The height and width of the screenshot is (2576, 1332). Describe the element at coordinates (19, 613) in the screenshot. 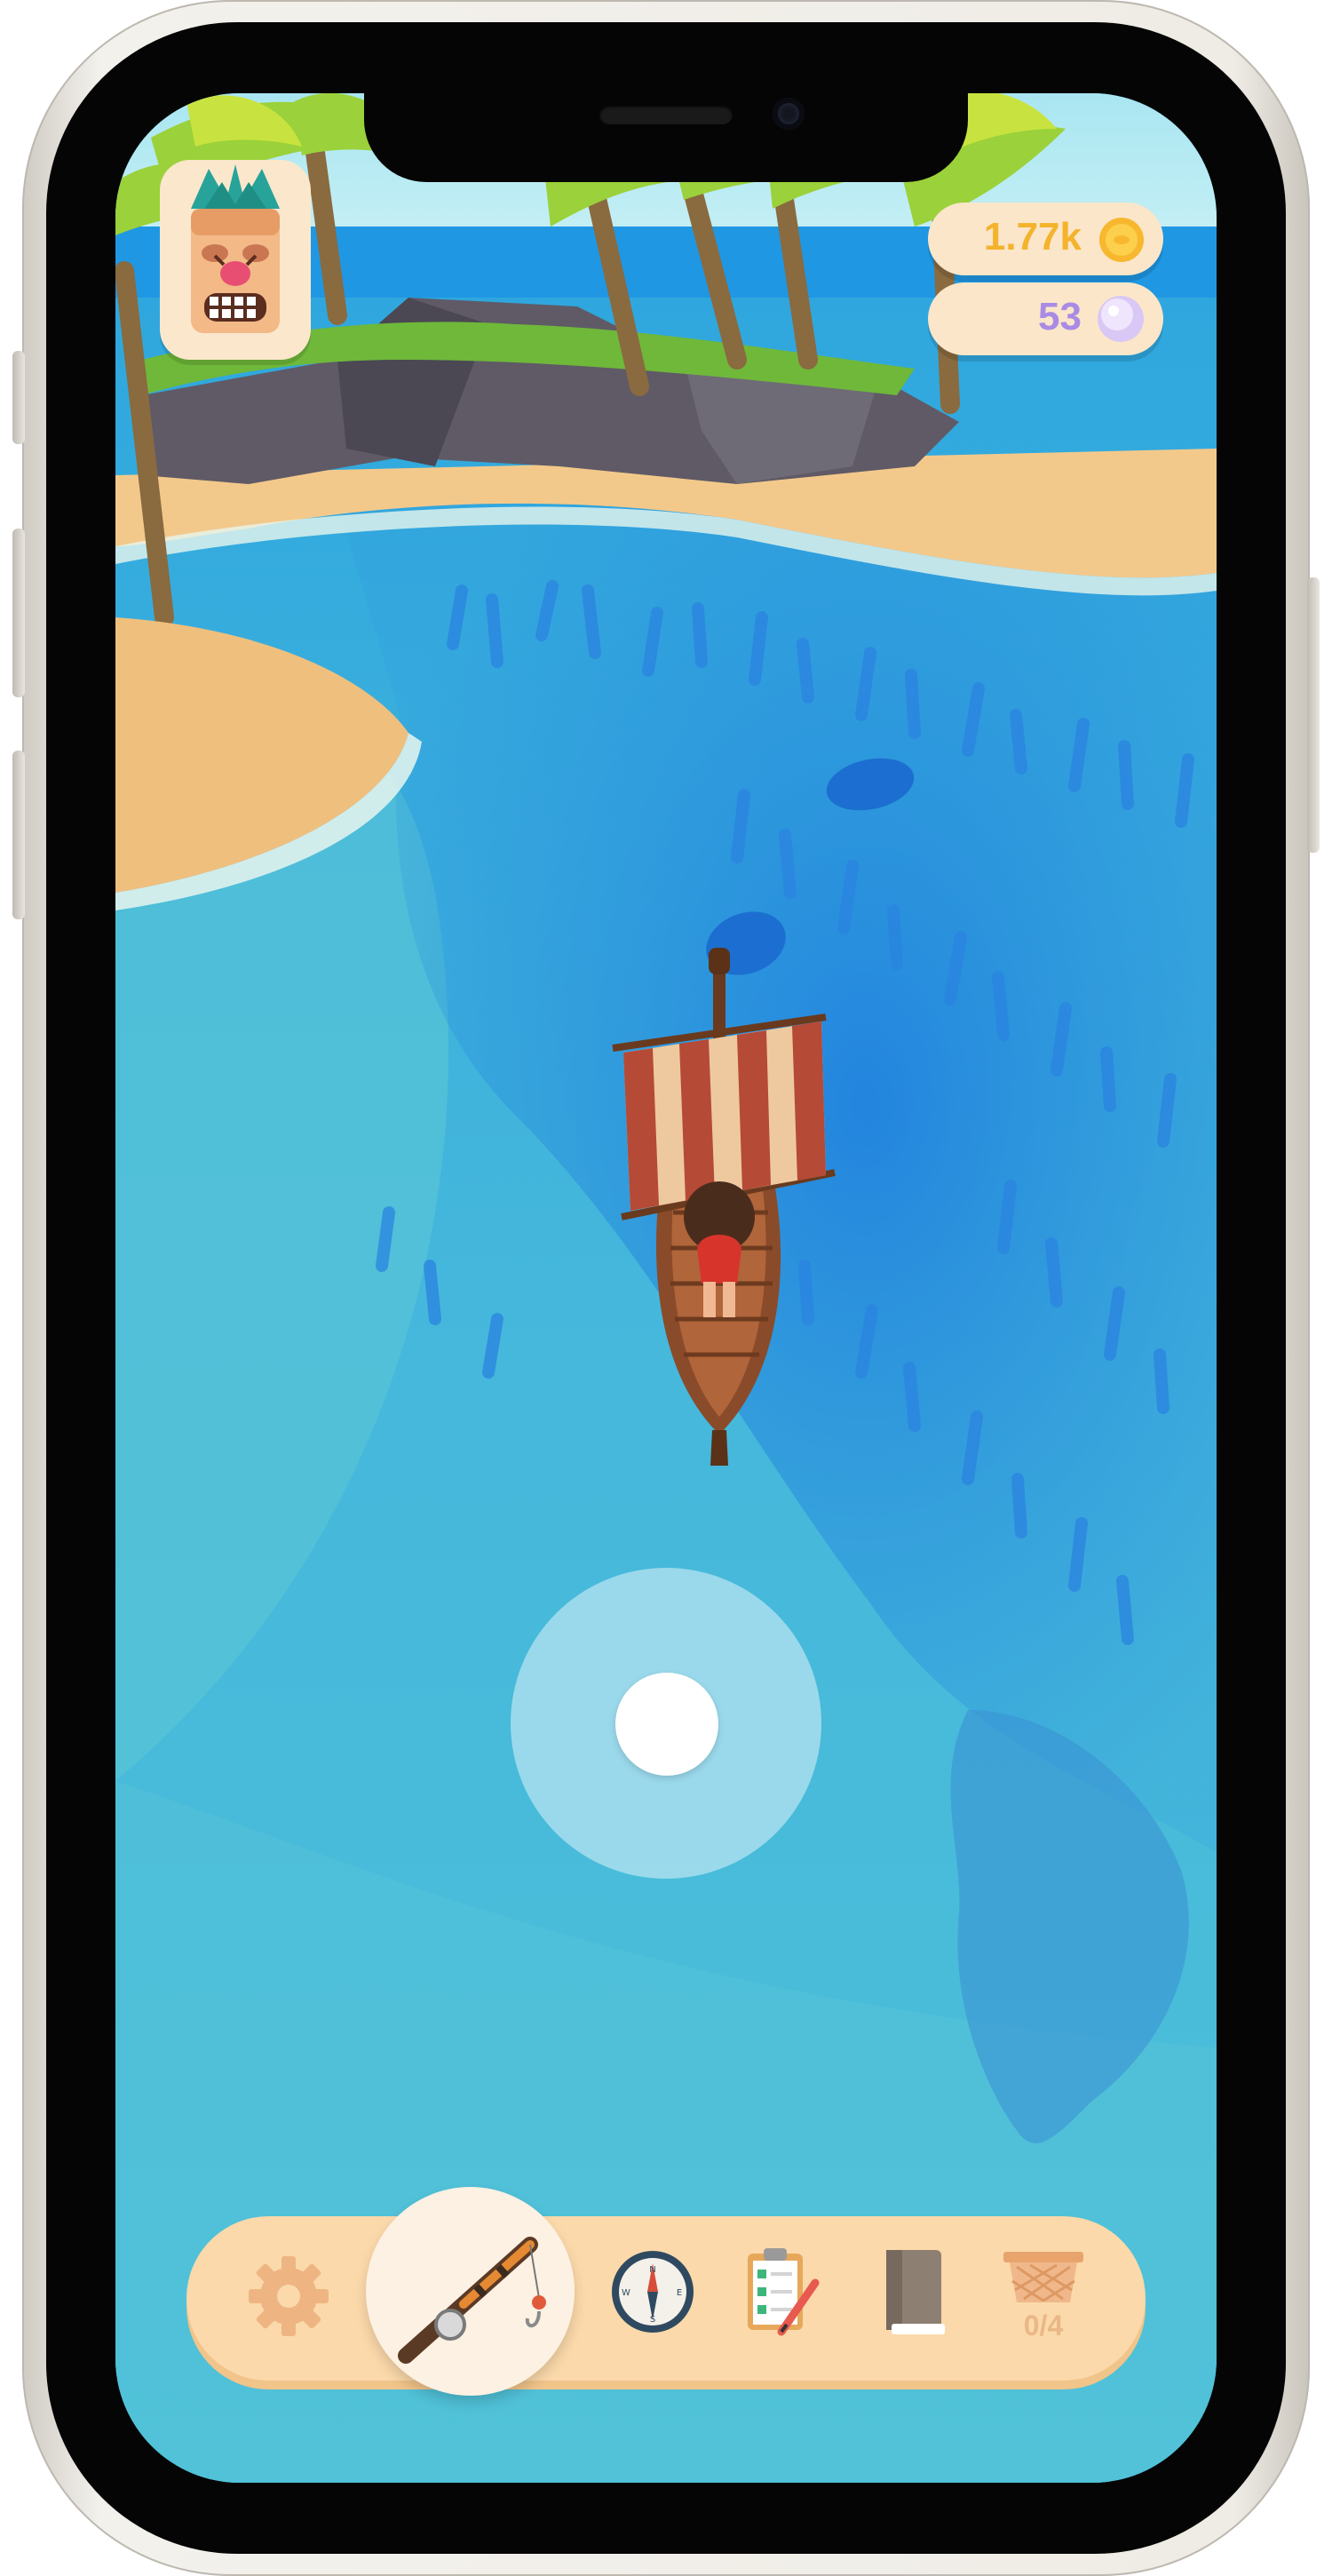

I see `volume-up-button` at that location.